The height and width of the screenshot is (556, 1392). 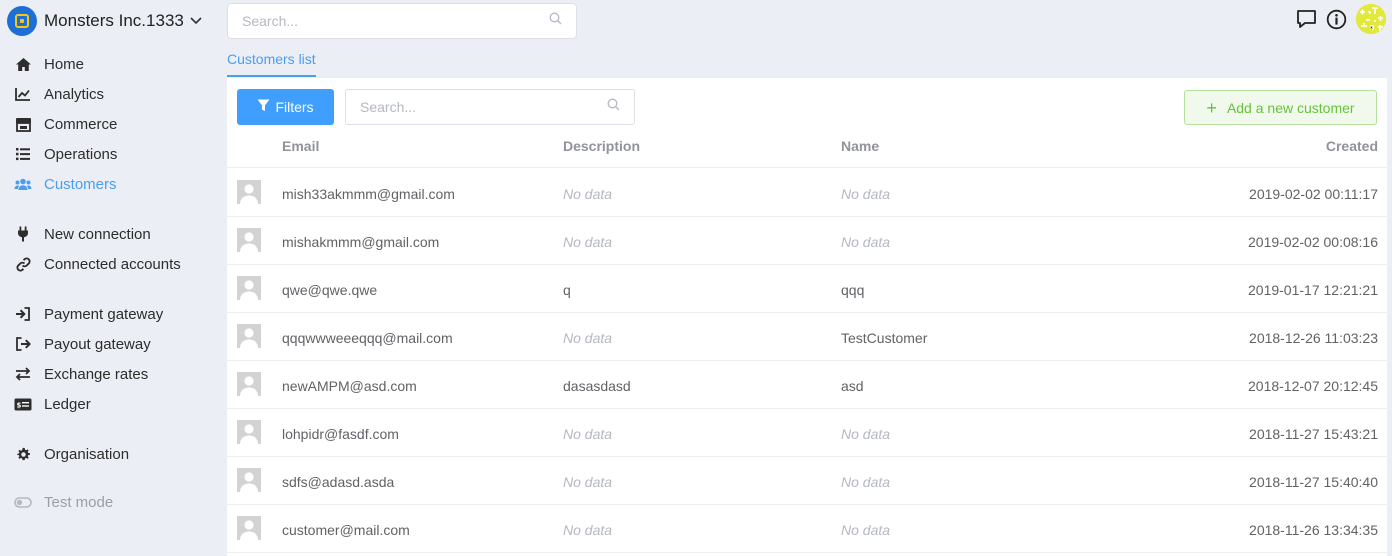 What do you see at coordinates (23, 344) in the screenshot?
I see `sign-out-icon` at bounding box center [23, 344].